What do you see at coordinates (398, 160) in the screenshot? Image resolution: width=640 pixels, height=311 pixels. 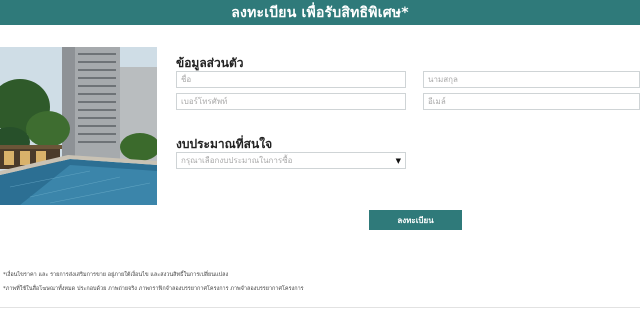 I see `chevron-down-icon: ▼` at bounding box center [398, 160].